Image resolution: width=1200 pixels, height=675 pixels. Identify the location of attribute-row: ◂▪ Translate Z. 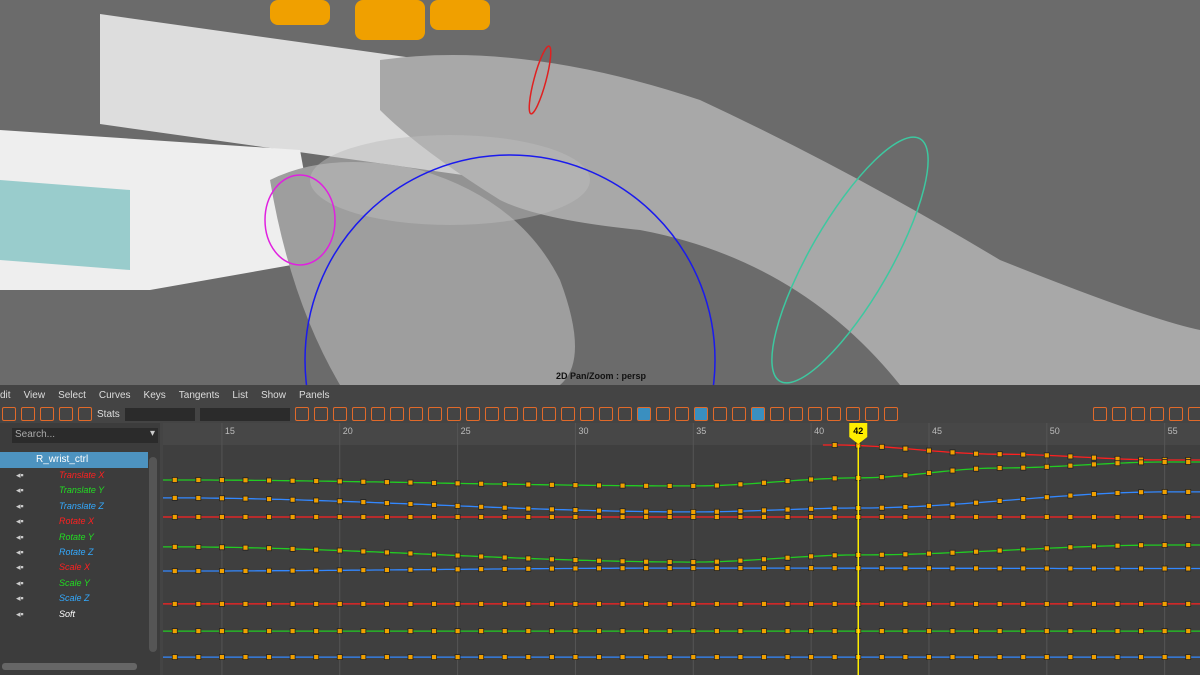
(74, 506).